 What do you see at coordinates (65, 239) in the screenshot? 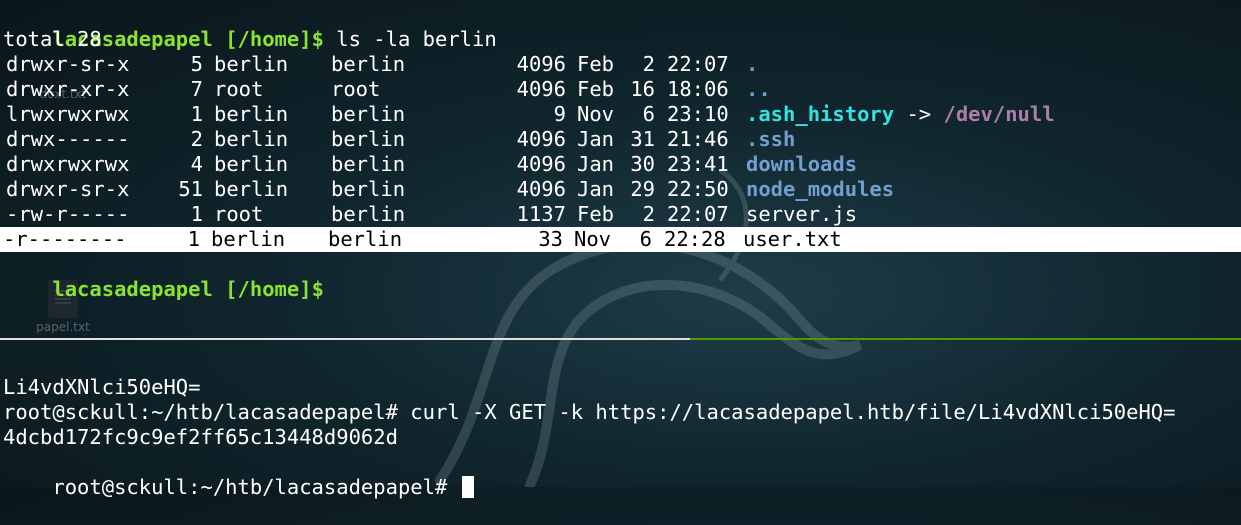
I see `cell-perms: -r--------` at bounding box center [65, 239].